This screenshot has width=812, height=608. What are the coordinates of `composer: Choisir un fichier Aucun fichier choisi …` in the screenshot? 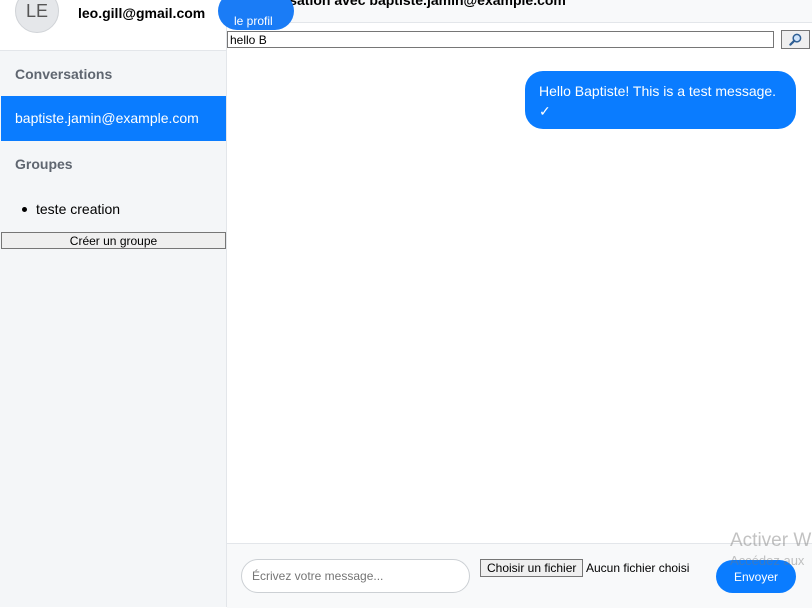 It's located at (519, 575).